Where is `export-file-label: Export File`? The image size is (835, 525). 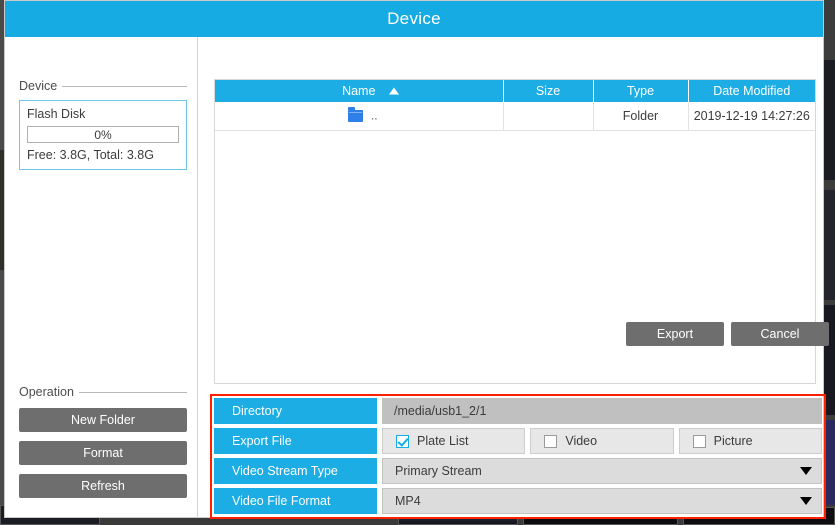 export-file-label: Export File is located at coordinates (295, 441).